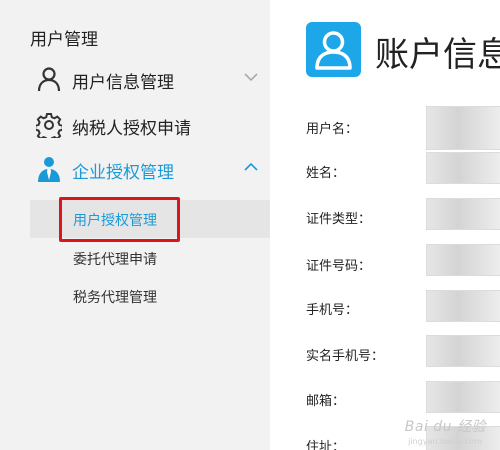  What do you see at coordinates (332, 310) in the screenshot?
I see `form-label-phone: 手机号：` at bounding box center [332, 310].